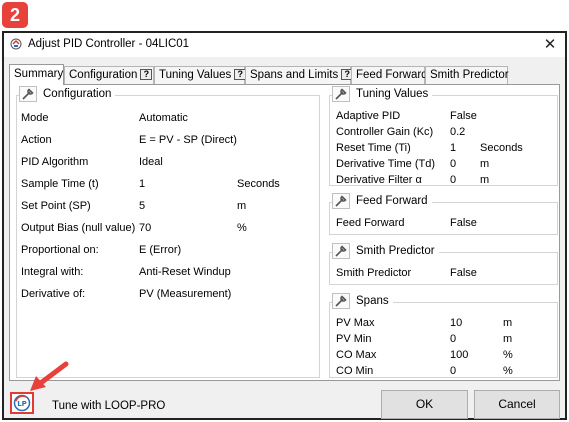  Describe the element at coordinates (185, 294) in the screenshot. I see `config-value: PV (Measurement)` at that location.